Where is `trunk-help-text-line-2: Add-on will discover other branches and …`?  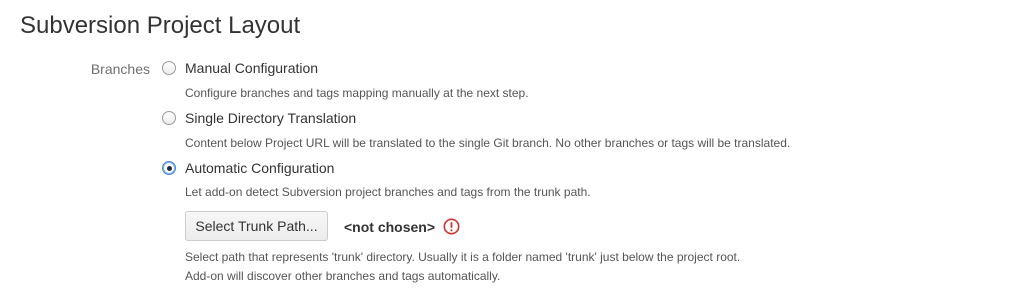 trunk-help-text-line-2: Add-on will discover other branches and … is located at coordinates (343, 276).